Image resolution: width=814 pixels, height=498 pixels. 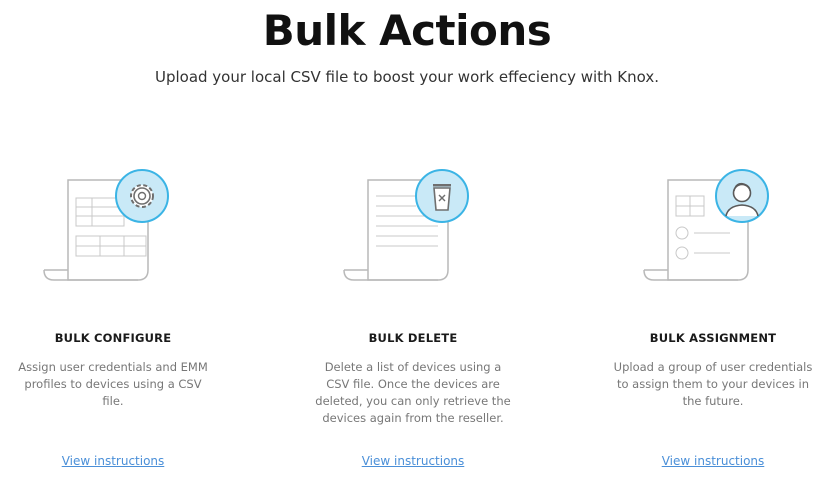 What do you see at coordinates (742, 196) in the screenshot?
I see `user-icon` at bounding box center [742, 196].